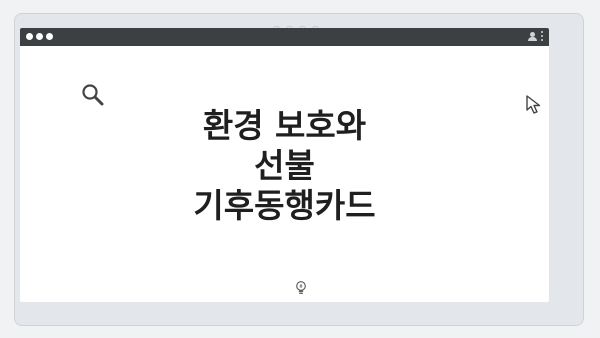 The height and width of the screenshot is (338, 600). What do you see at coordinates (532, 36) in the screenshot?
I see `user-icon` at bounding box center [532, 36].